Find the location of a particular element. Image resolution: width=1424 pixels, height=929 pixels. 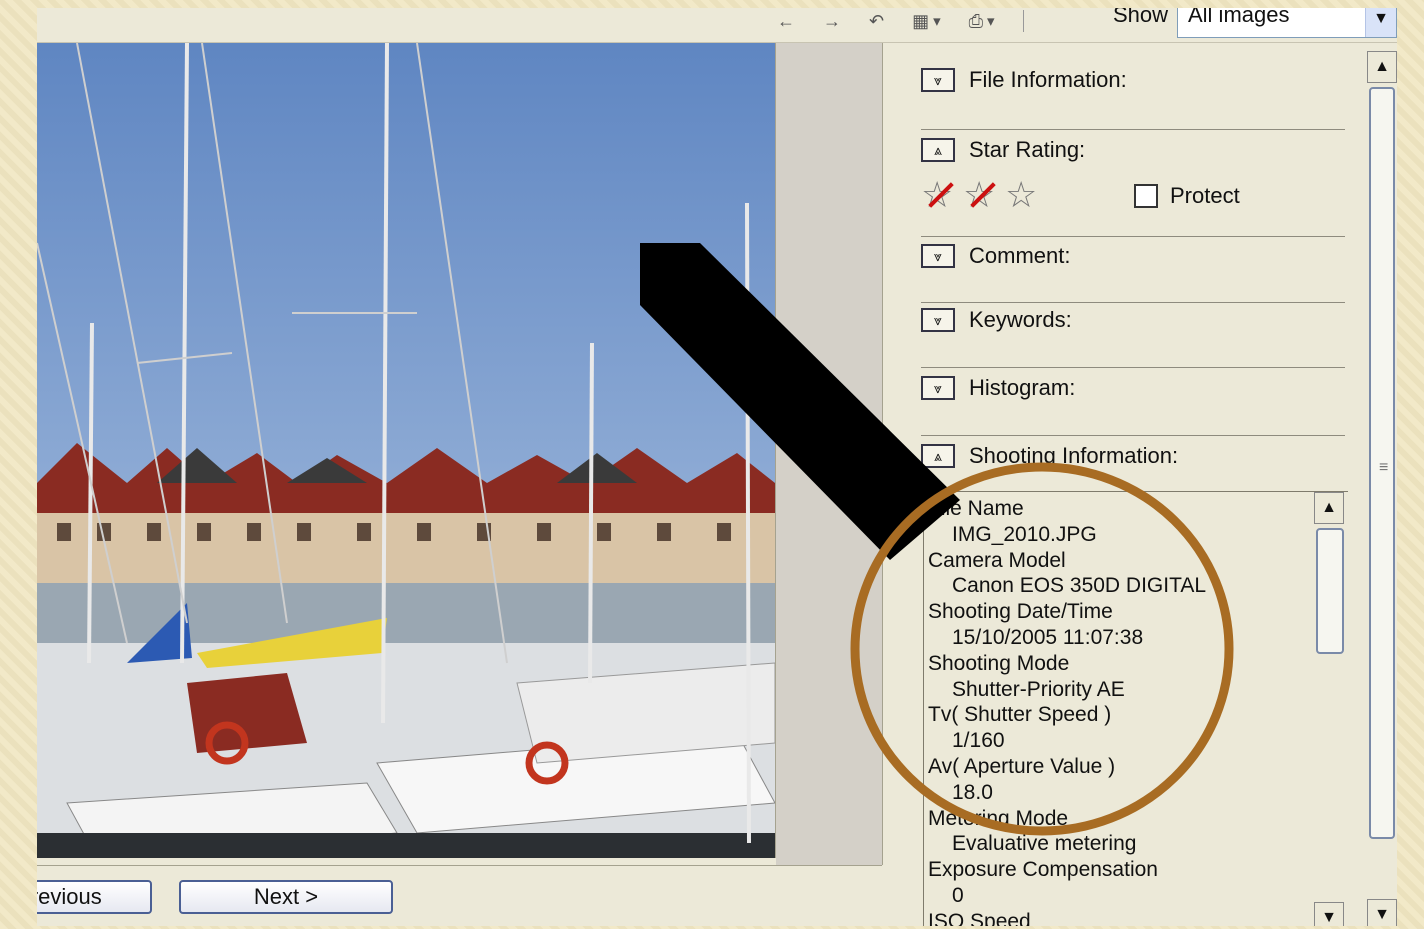

print-icon: ⎙ ▾ is located at coordinates (982, 21).